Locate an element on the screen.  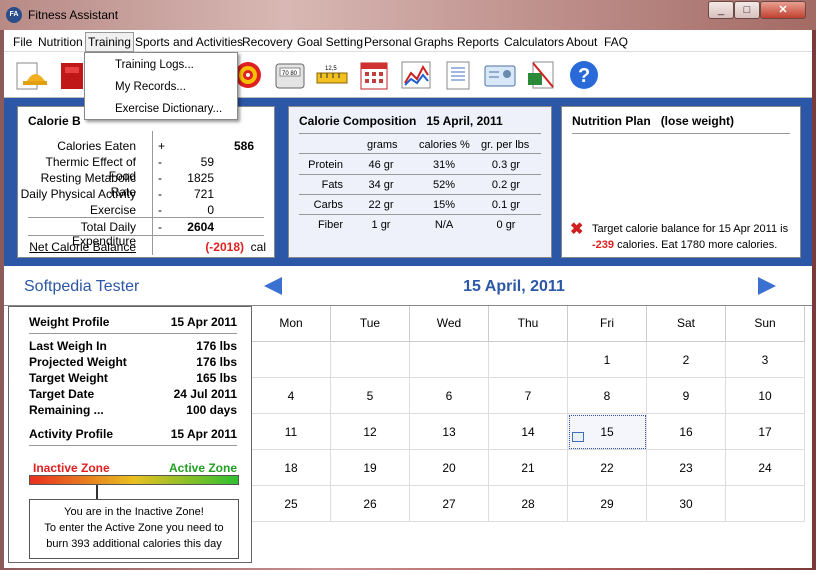
title-bar: FA Fitness Assistant _ □ ✕ is located at coordinates (408, 15).